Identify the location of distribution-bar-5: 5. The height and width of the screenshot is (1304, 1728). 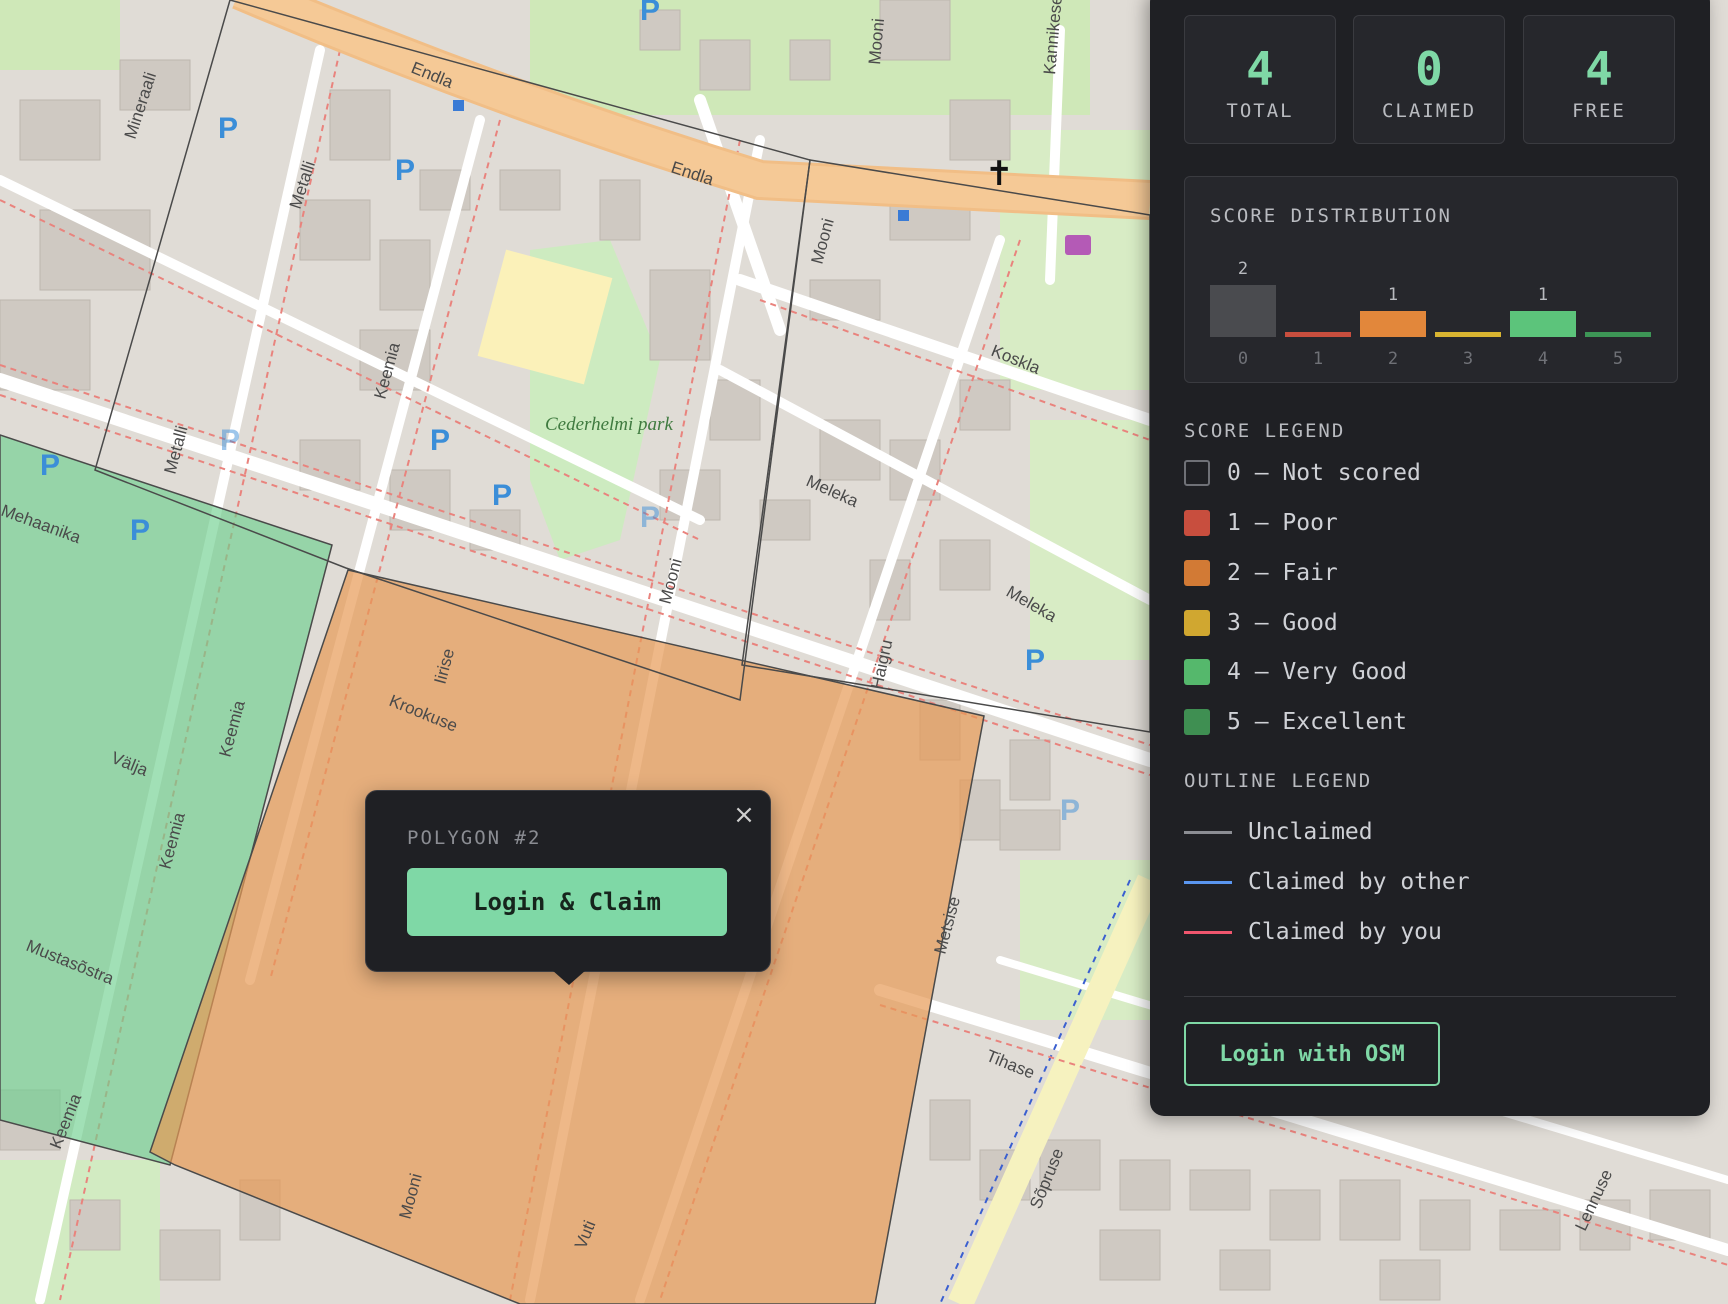
(1618, 306).